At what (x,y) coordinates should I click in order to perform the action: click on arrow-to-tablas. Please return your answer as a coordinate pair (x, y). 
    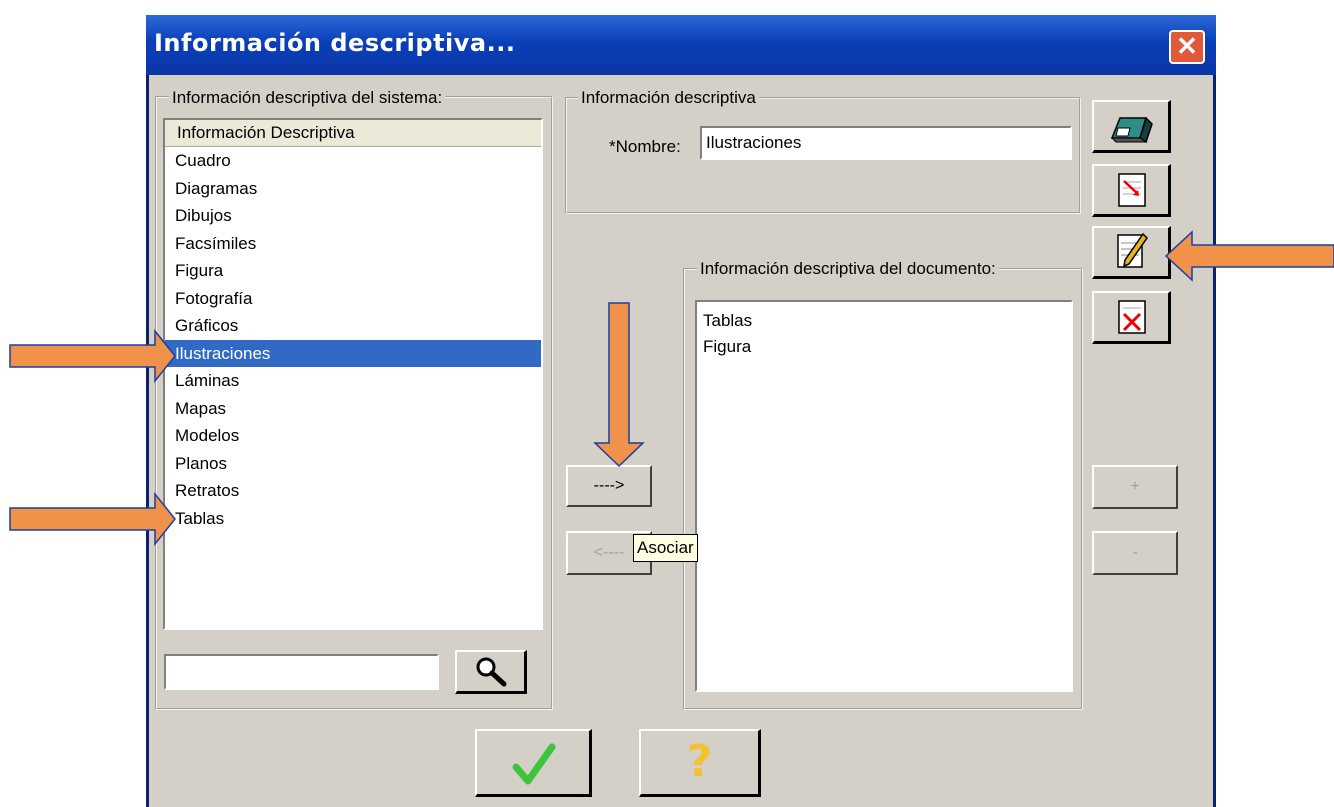
    Looking at the image, I should click on (92, 519).